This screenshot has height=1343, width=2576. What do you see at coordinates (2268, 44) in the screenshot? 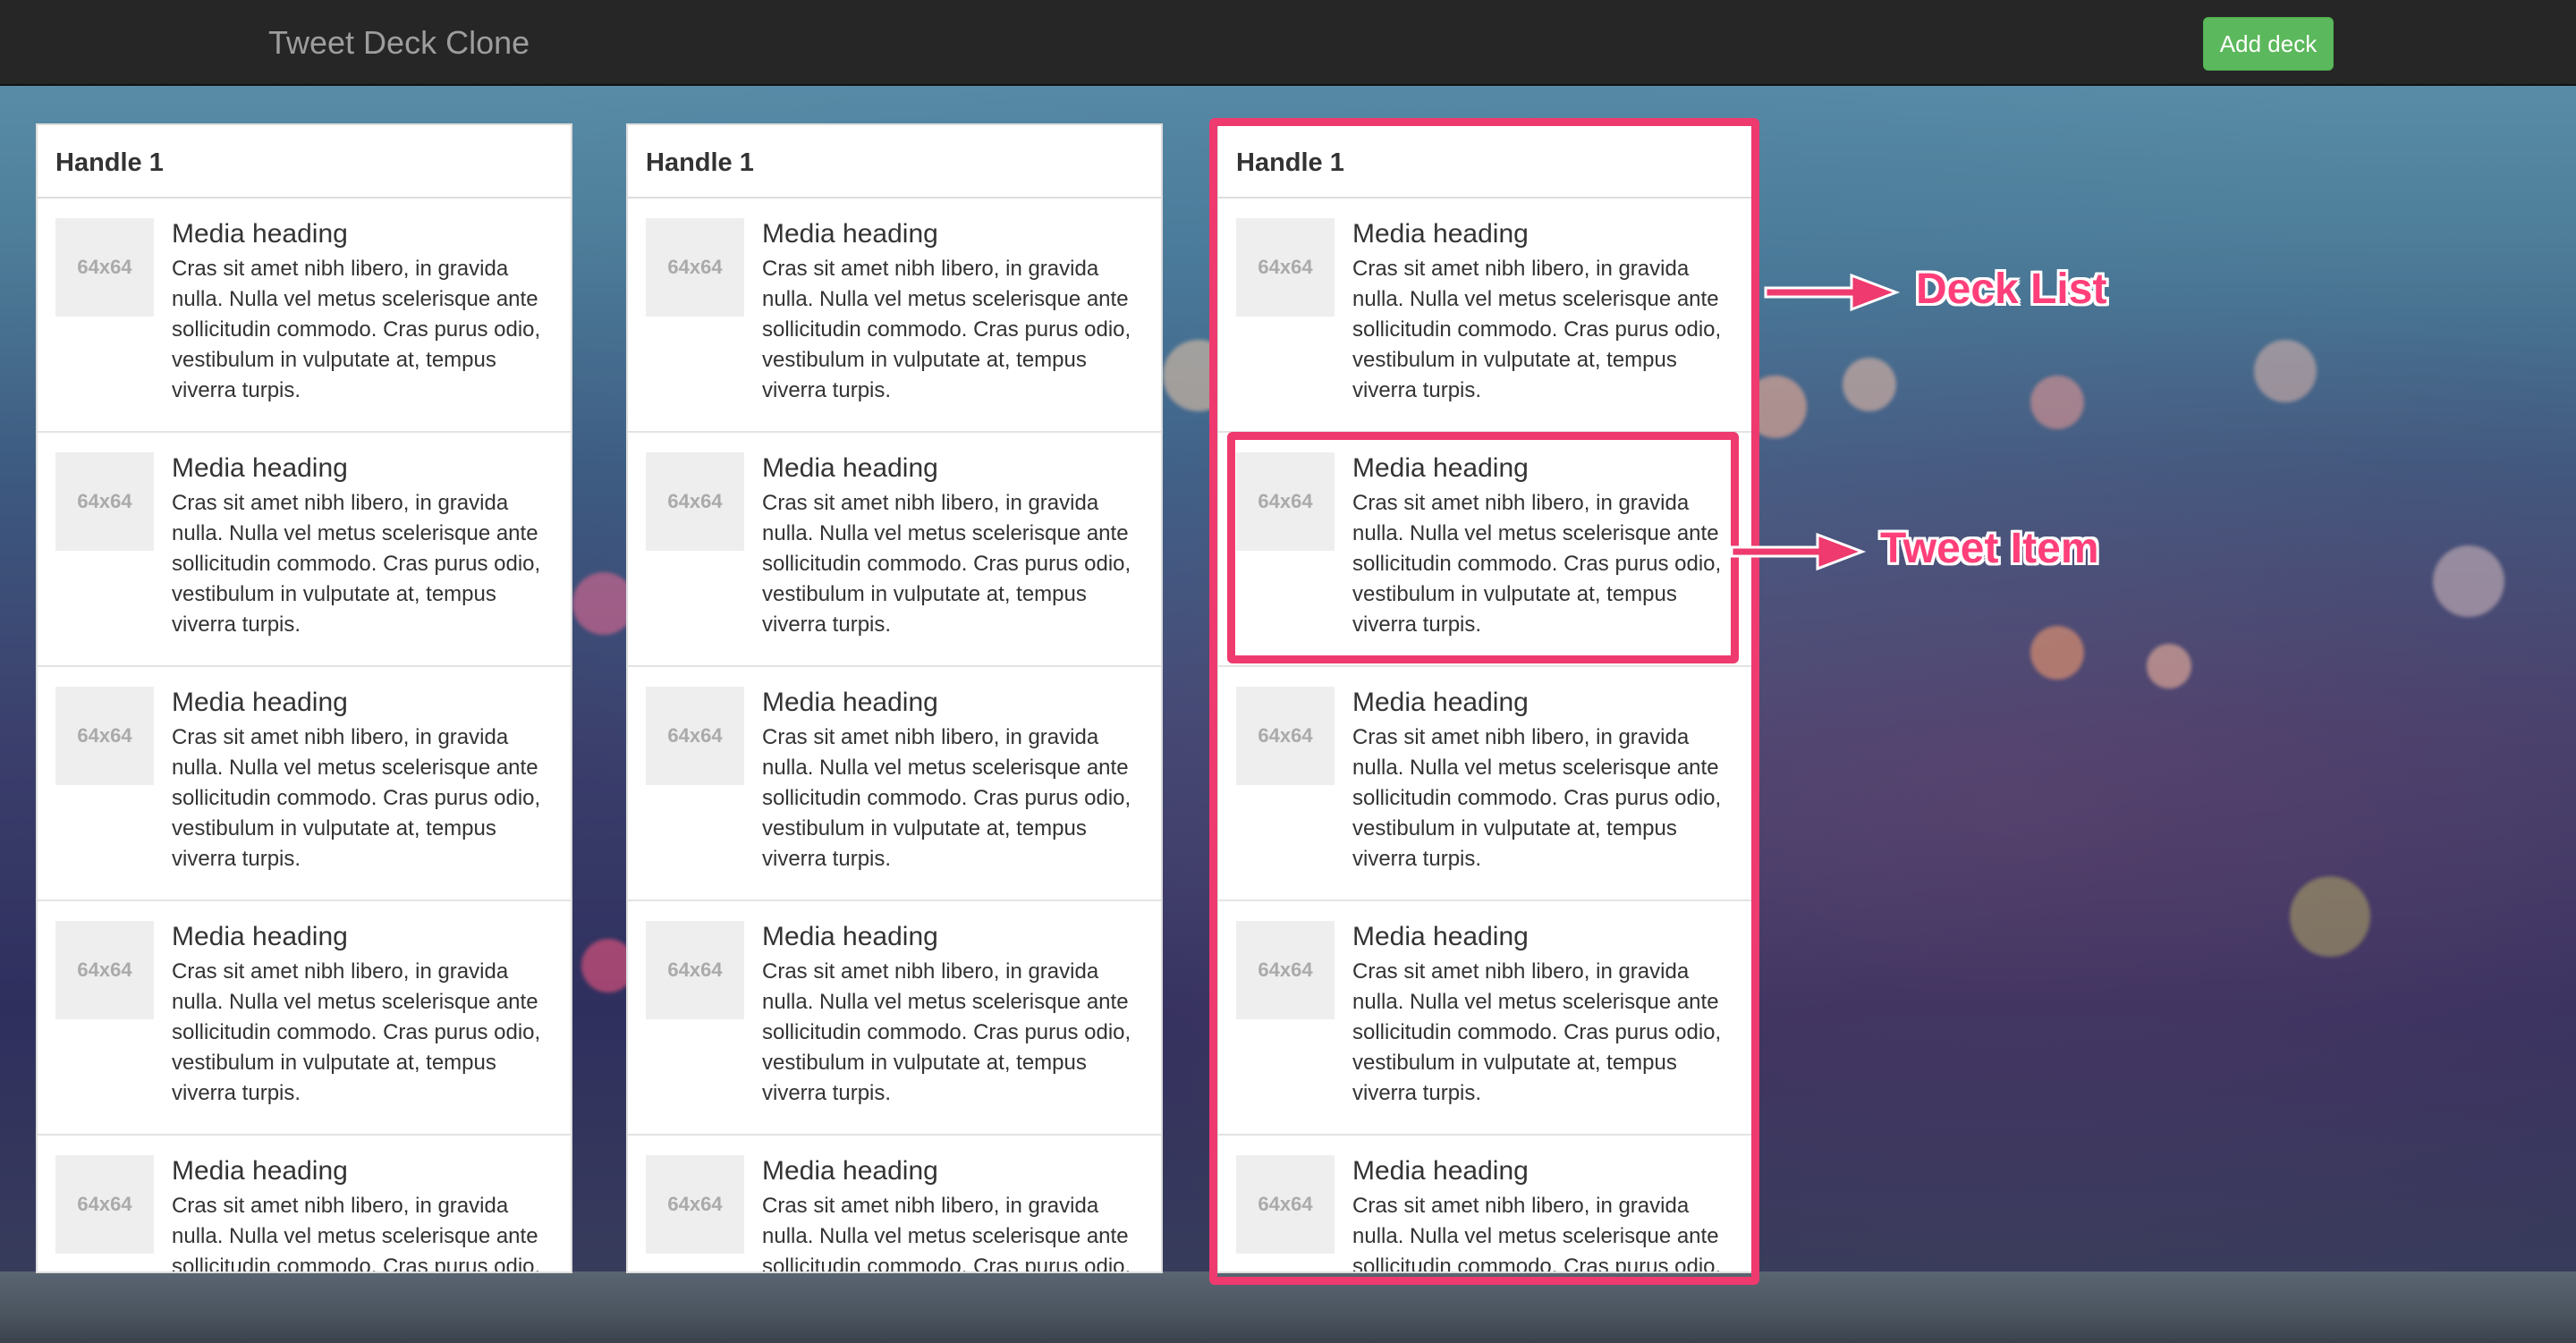
I see `add-deck-button: Add deck` at bounding box center [2268, 44].